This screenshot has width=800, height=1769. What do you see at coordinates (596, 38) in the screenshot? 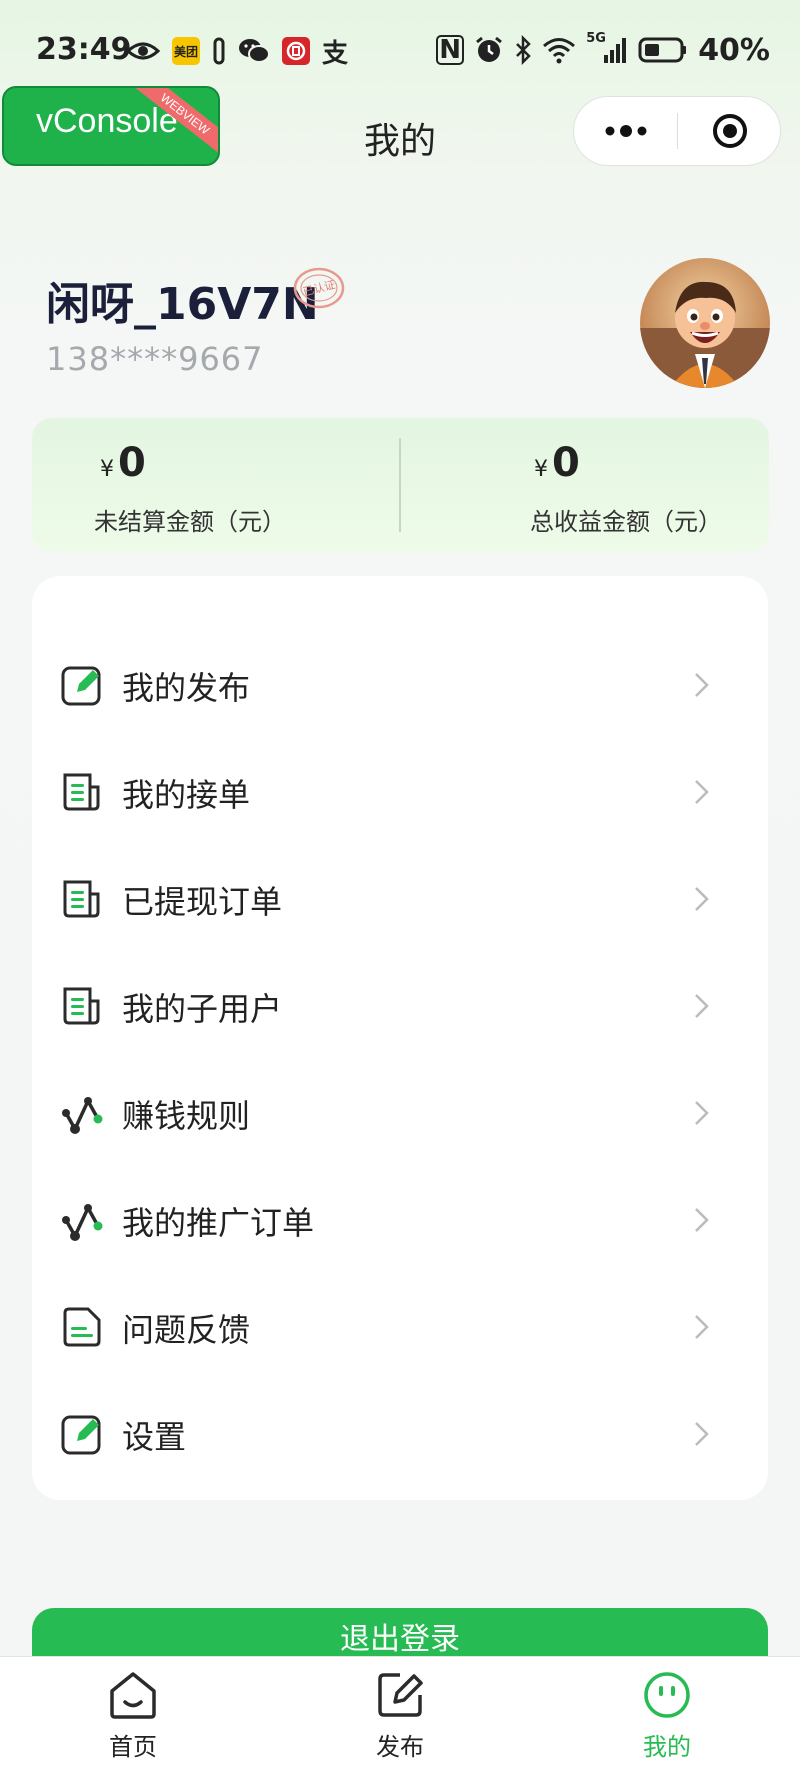
I see `signal-label: 5G` at bounding box center [596, 38].